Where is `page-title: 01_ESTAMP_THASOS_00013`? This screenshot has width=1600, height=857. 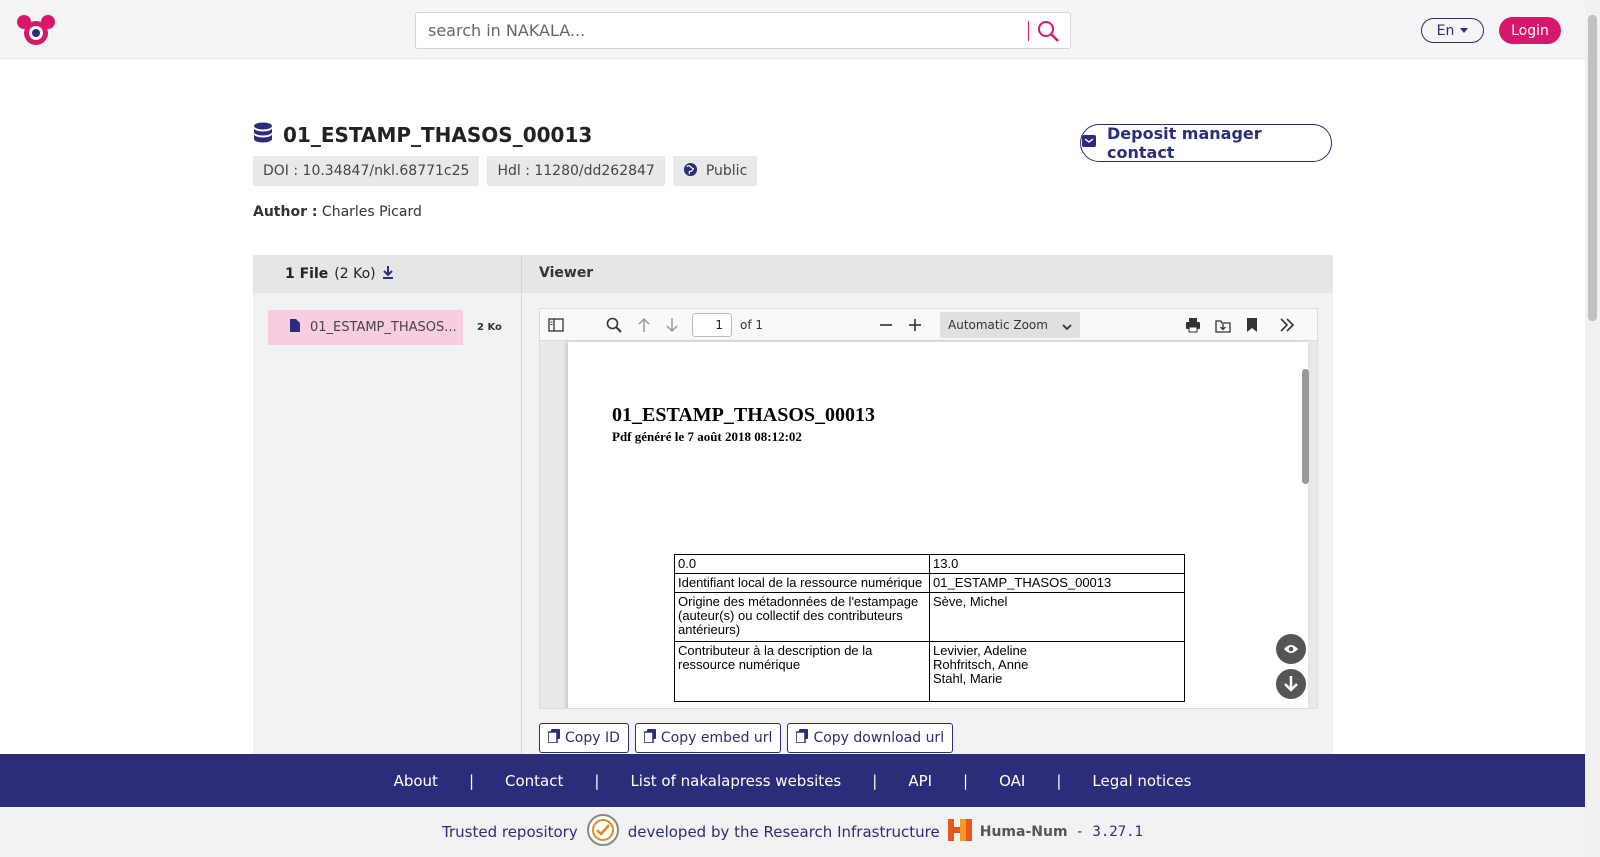
page-title: 01_ESTAMP_THASOS_00013 is located at coordinates (438, 135).